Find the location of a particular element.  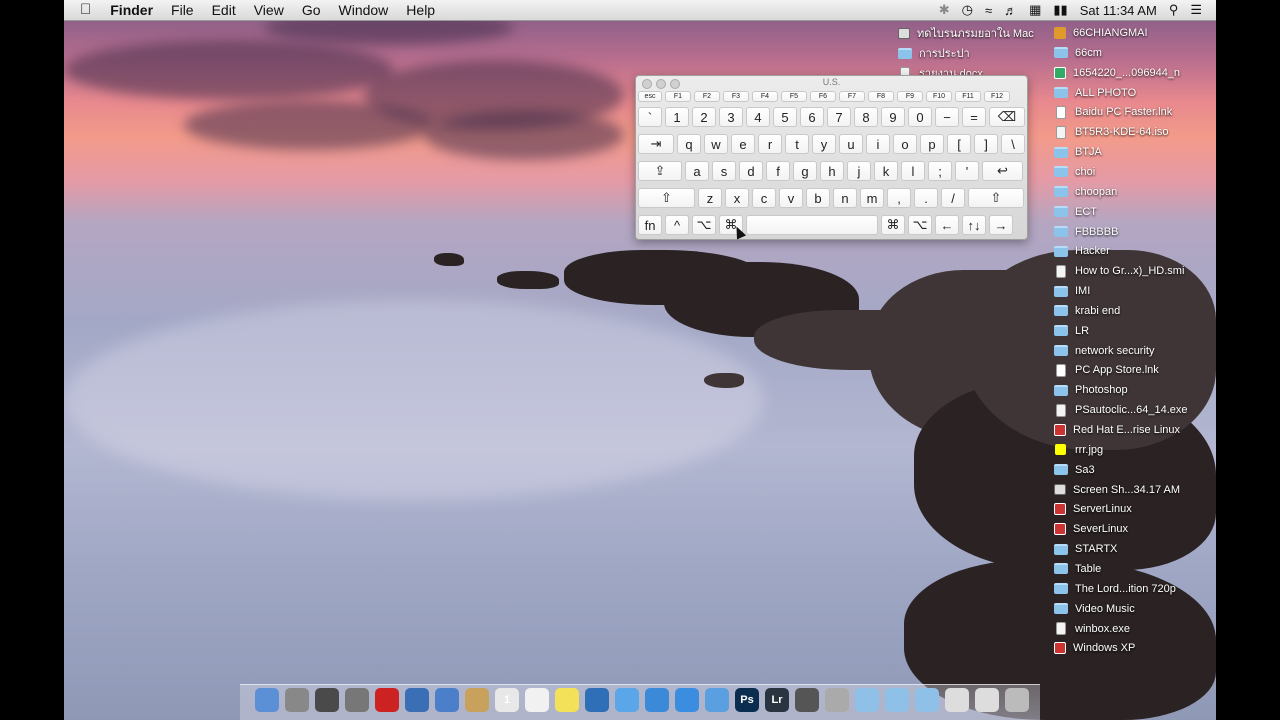

key: j is located at coordinates (859, 171).